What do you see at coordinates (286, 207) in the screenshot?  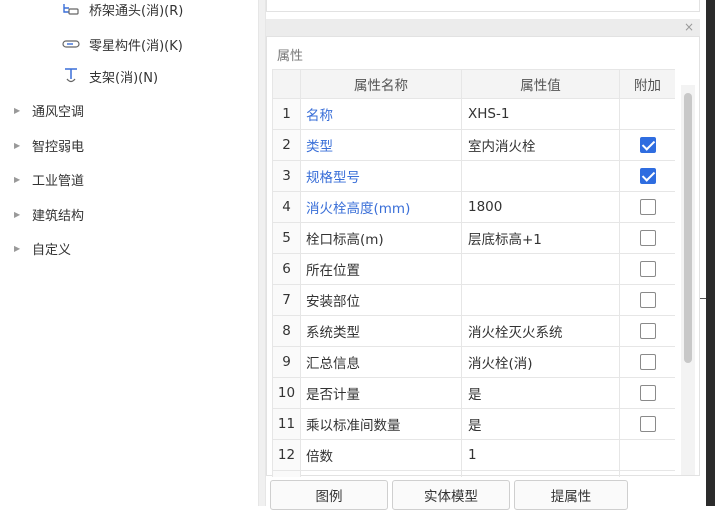 I see `row-index: 4` at bounding box center [286, 207].